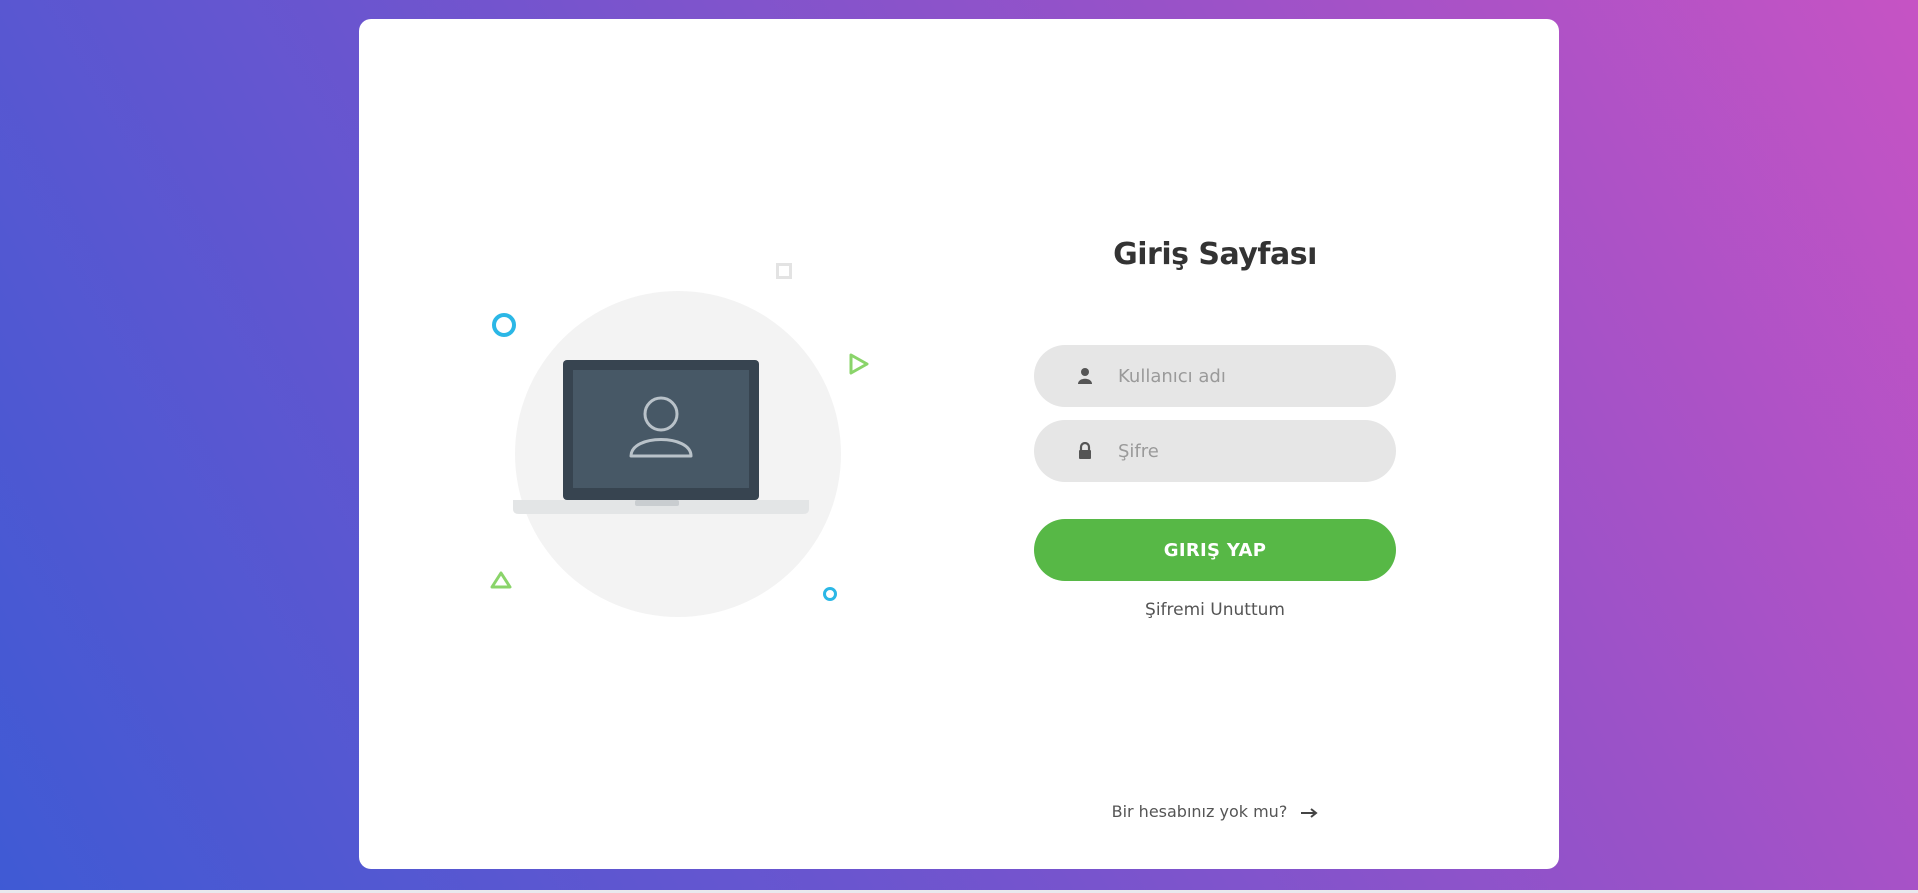  I want to click on decorative-square-icon, so click(784, 271).